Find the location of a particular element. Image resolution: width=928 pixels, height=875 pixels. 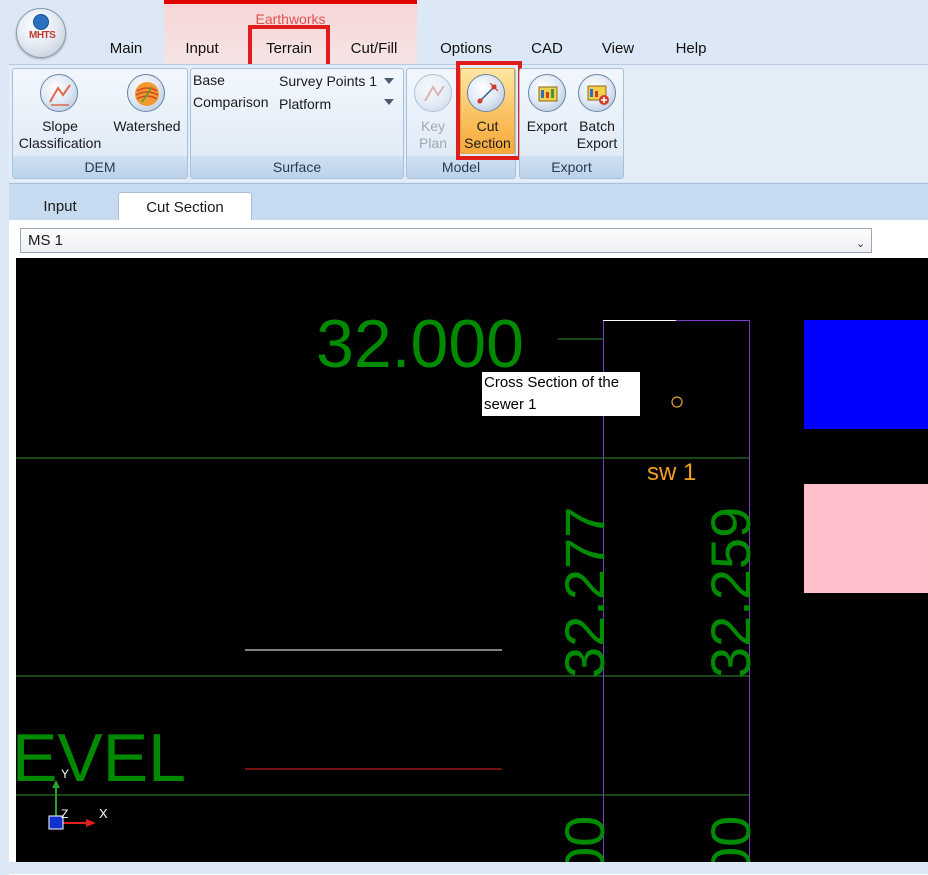

batch-export-icon is located at coordinates (597, 93).